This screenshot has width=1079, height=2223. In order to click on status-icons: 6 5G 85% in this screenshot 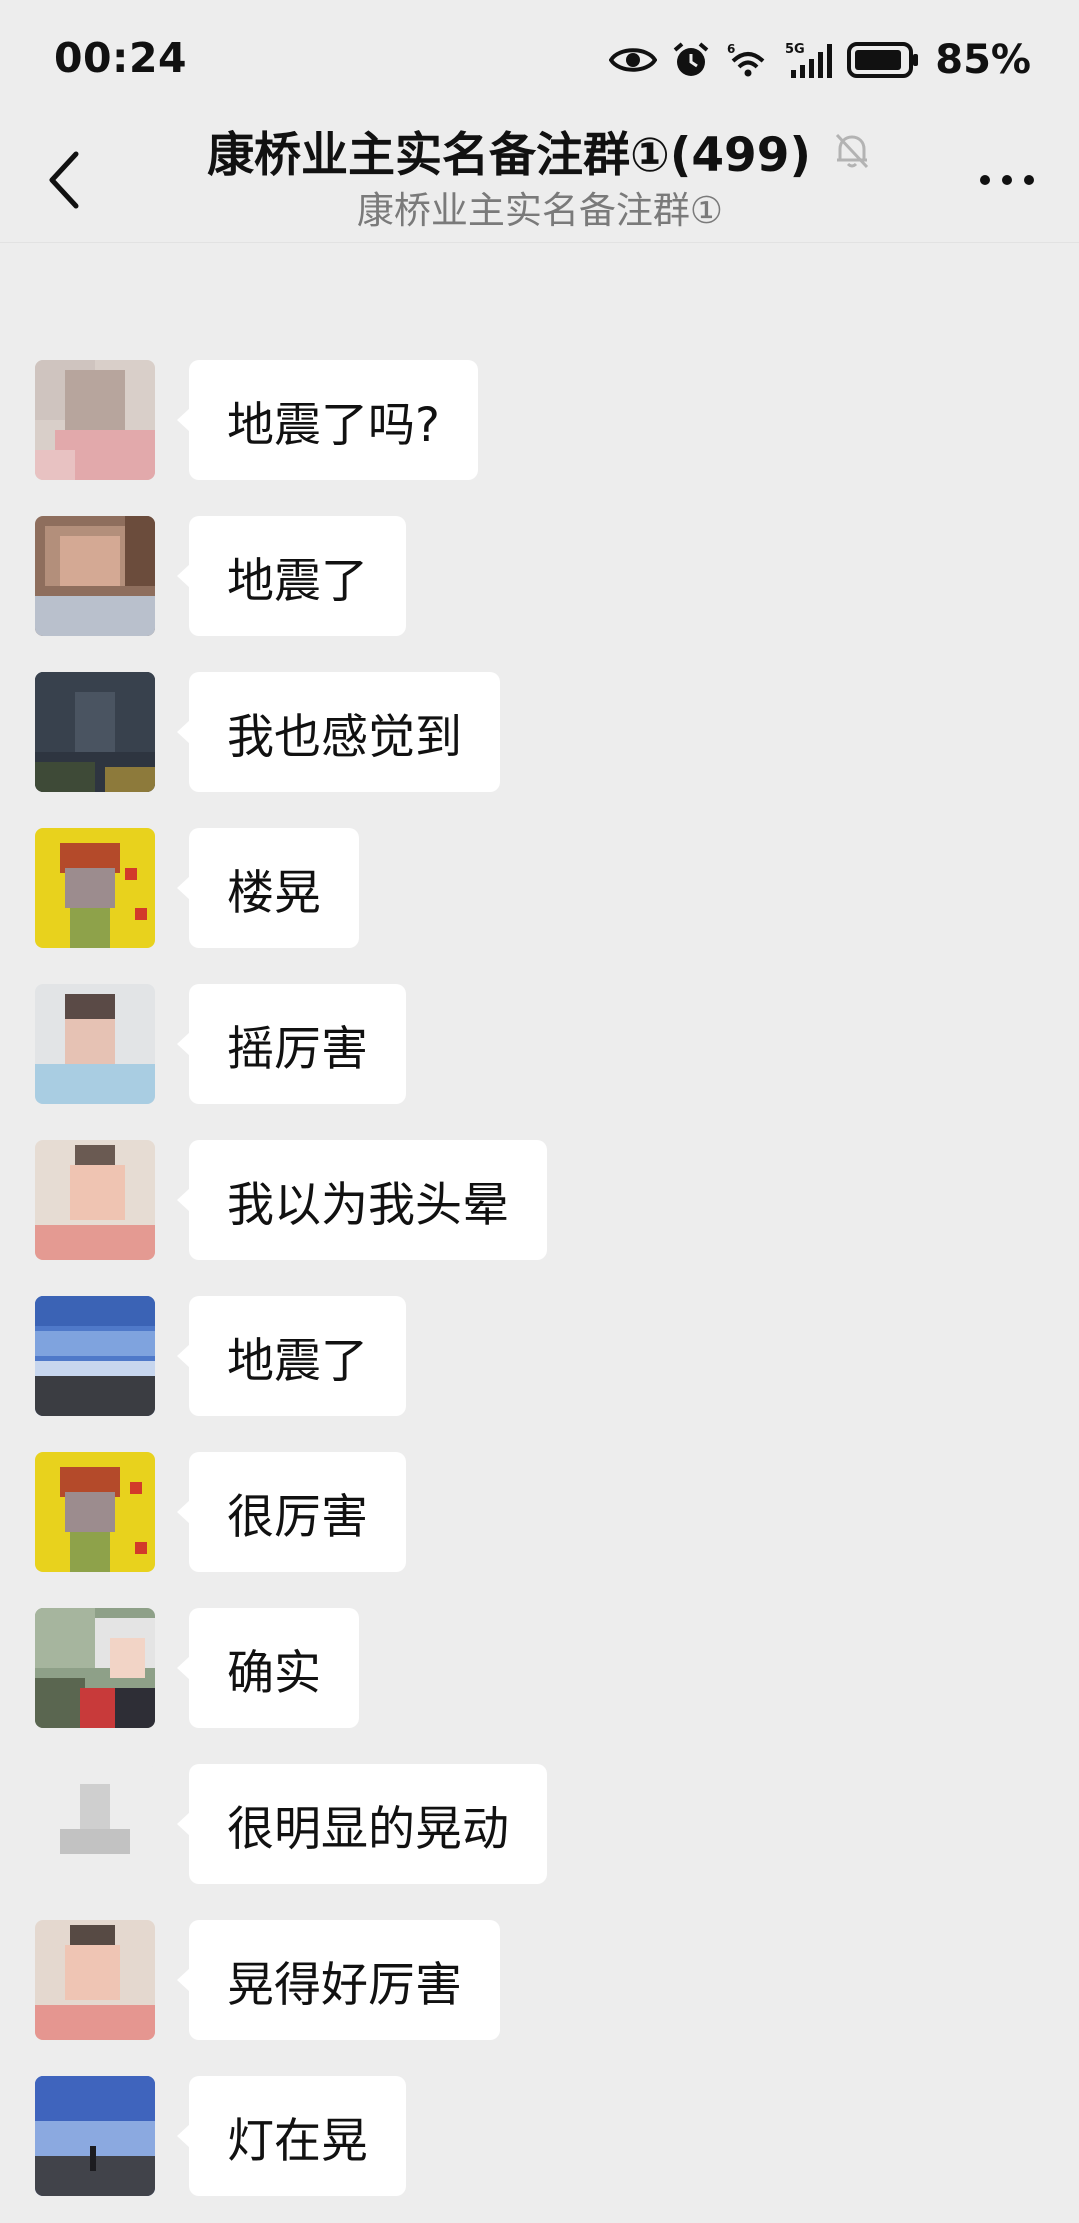, I will do `click(820, 60)`.